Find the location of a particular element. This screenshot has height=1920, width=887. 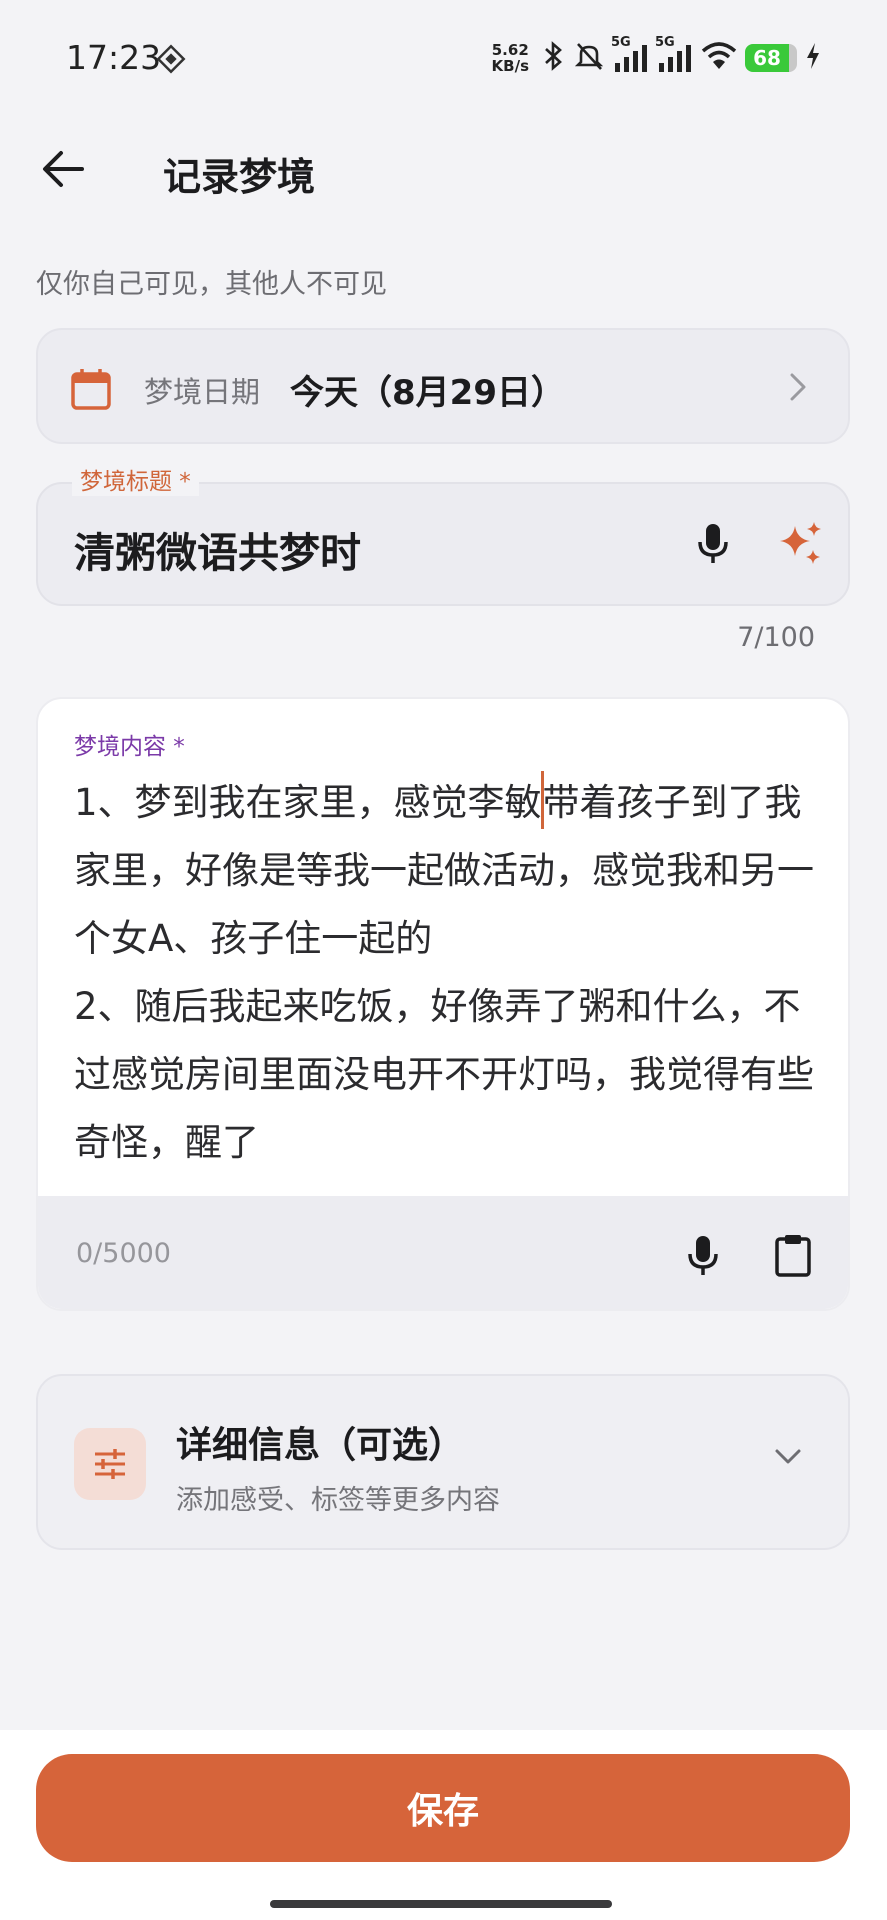

content-toolbar: 0/5000 is located at coordinates (443, 1252).